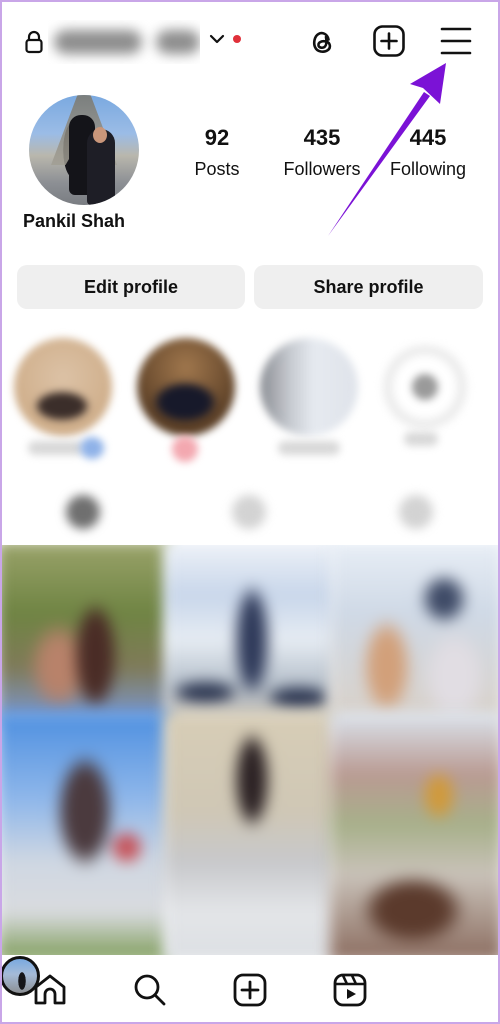 Image resolution: width=500 pixels, height=1024 pixels. I want to click on home-icon, so click(50, 990).